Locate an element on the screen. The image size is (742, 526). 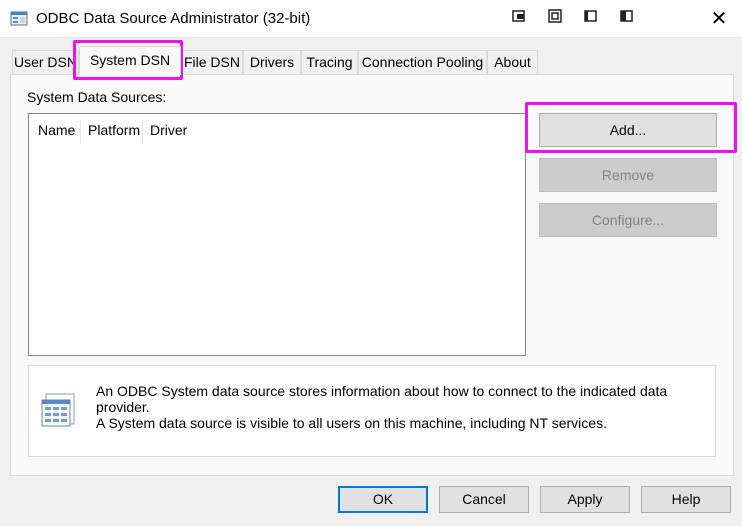
tab-tracing: Tracing is located at coordinates (329, 62).